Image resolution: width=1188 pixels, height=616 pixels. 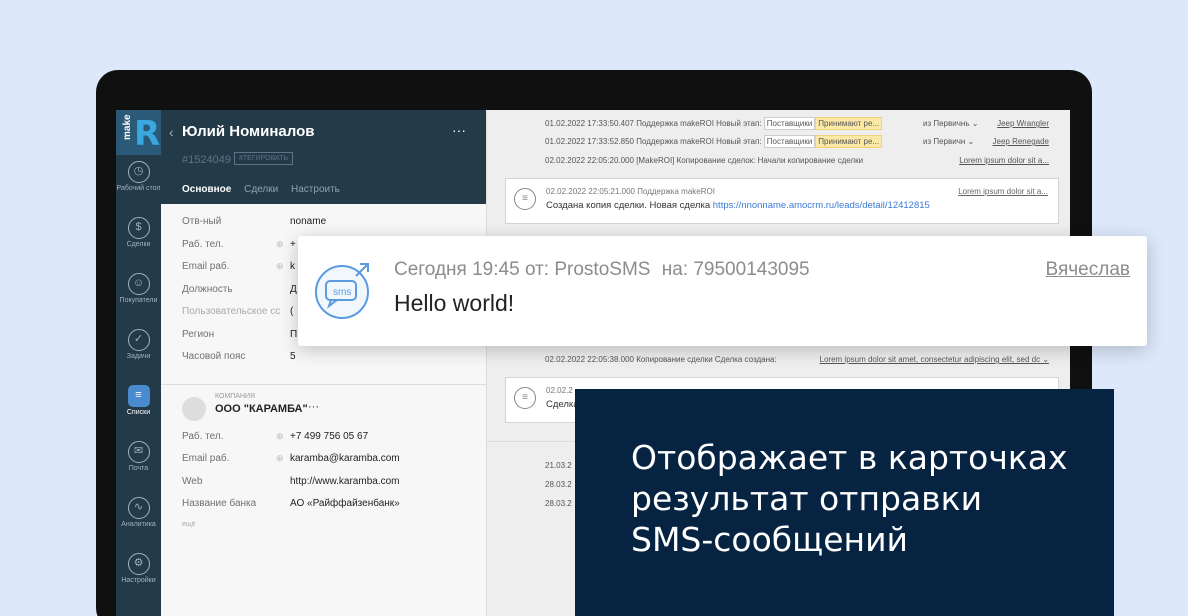 What do you see at coordinates (202, 221) in the screenshot?
I see `field-label: Отв-ный` at bounding box center [202, 221].